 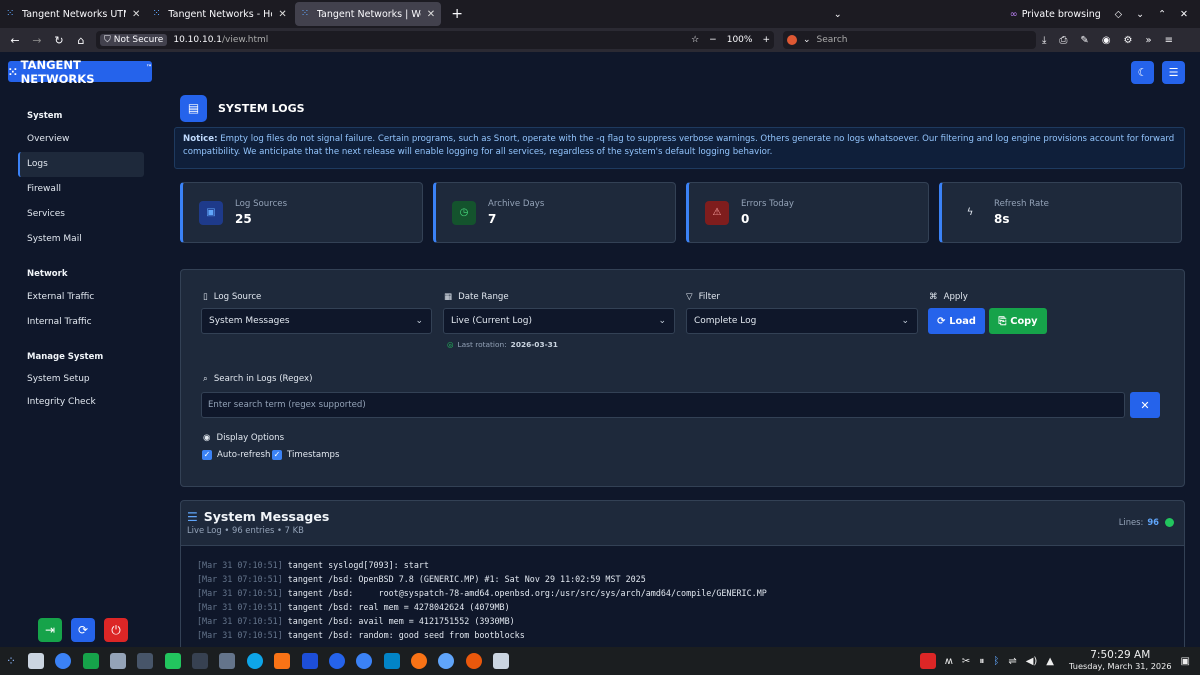 What do you see at coordinates (205, 379) in the screenshot?
I see `search-icon: ⌕` at bounding box center [205, 379].